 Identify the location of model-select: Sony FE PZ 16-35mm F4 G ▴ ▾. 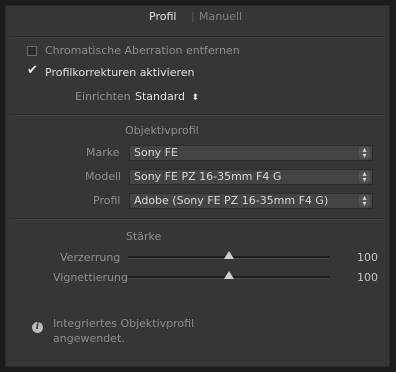
(251, 177).